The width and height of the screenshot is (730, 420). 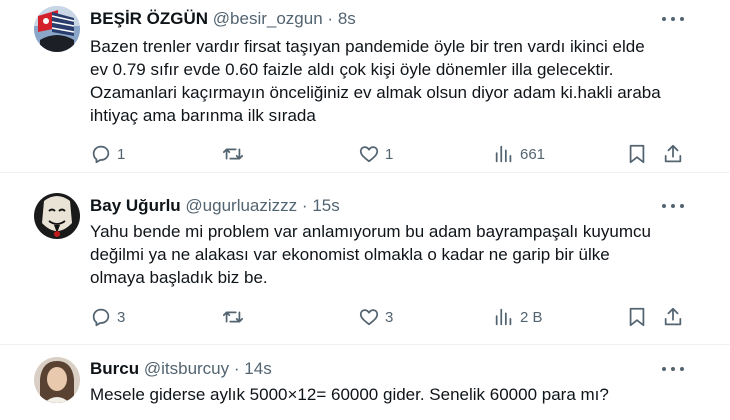 What do you see at coordinates (241, 205) in the screenshot?
I see `user-handle: @ugurluazizzz` at bounding box center [241, 205].